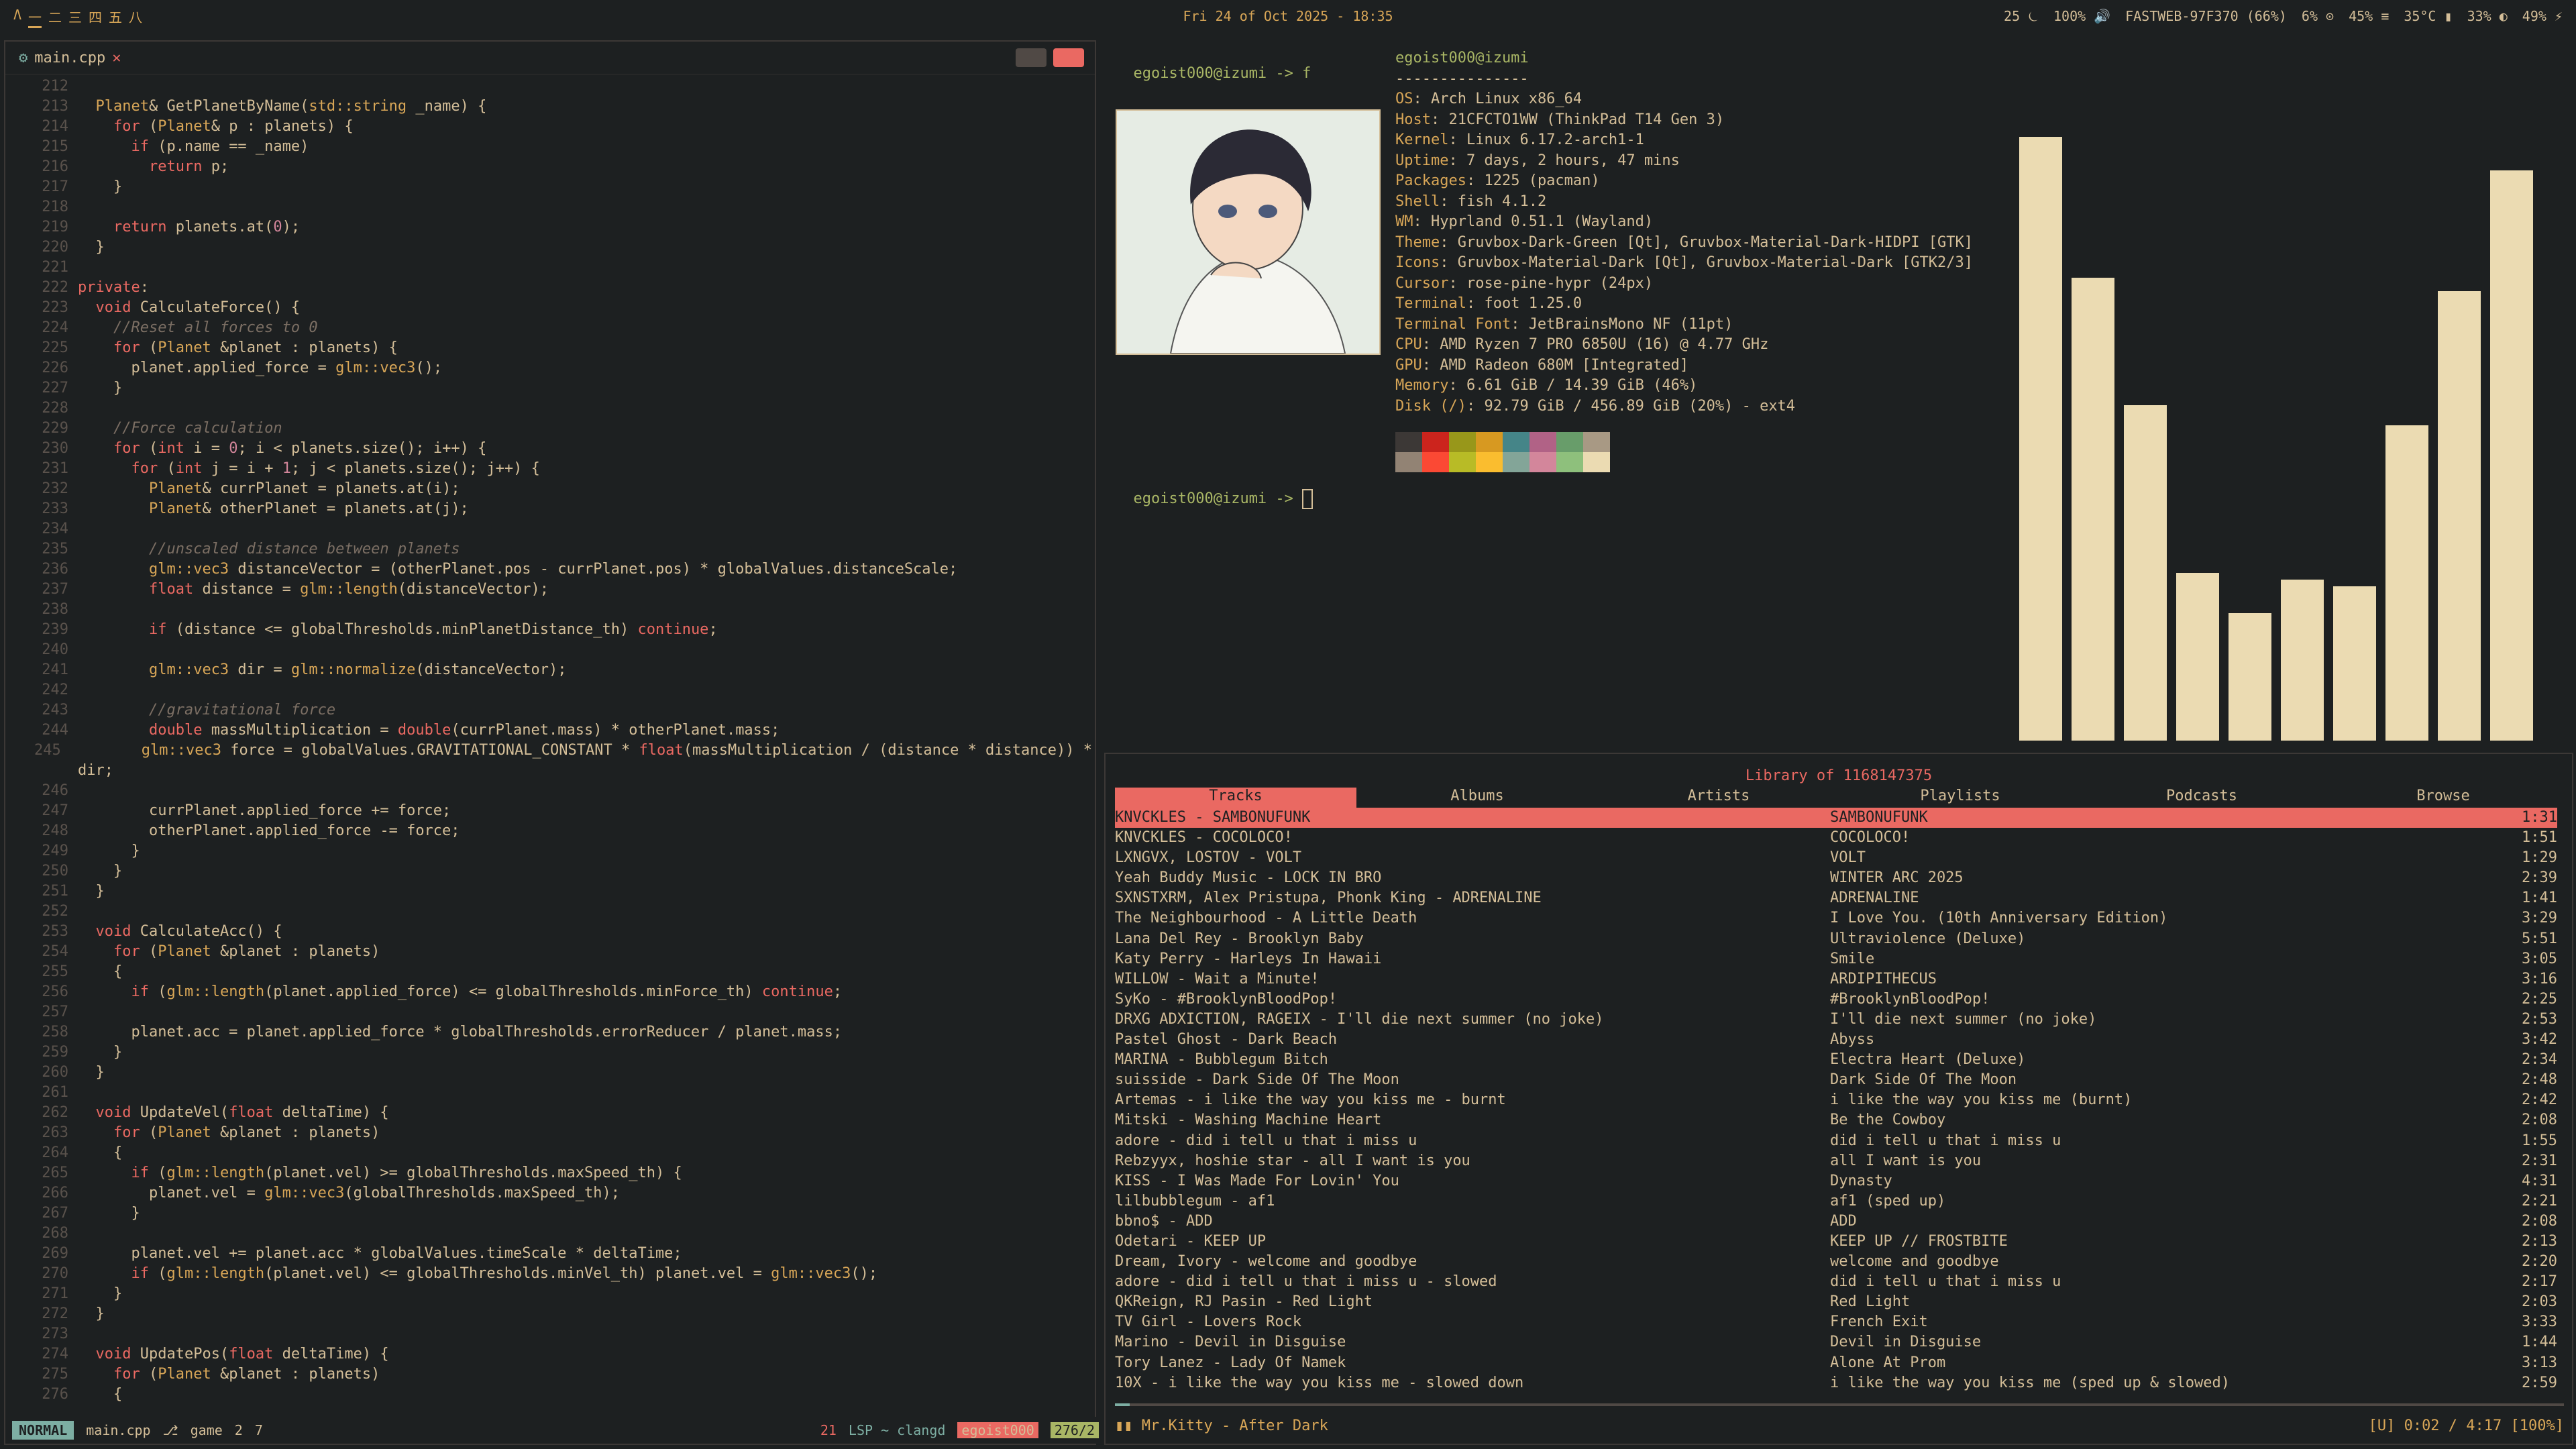 The image size is (2576, 1449). What do you see at coordinates (548, 1334) in the screenshot?
I see `code-line: 273` at bounding box center [548, 1334].